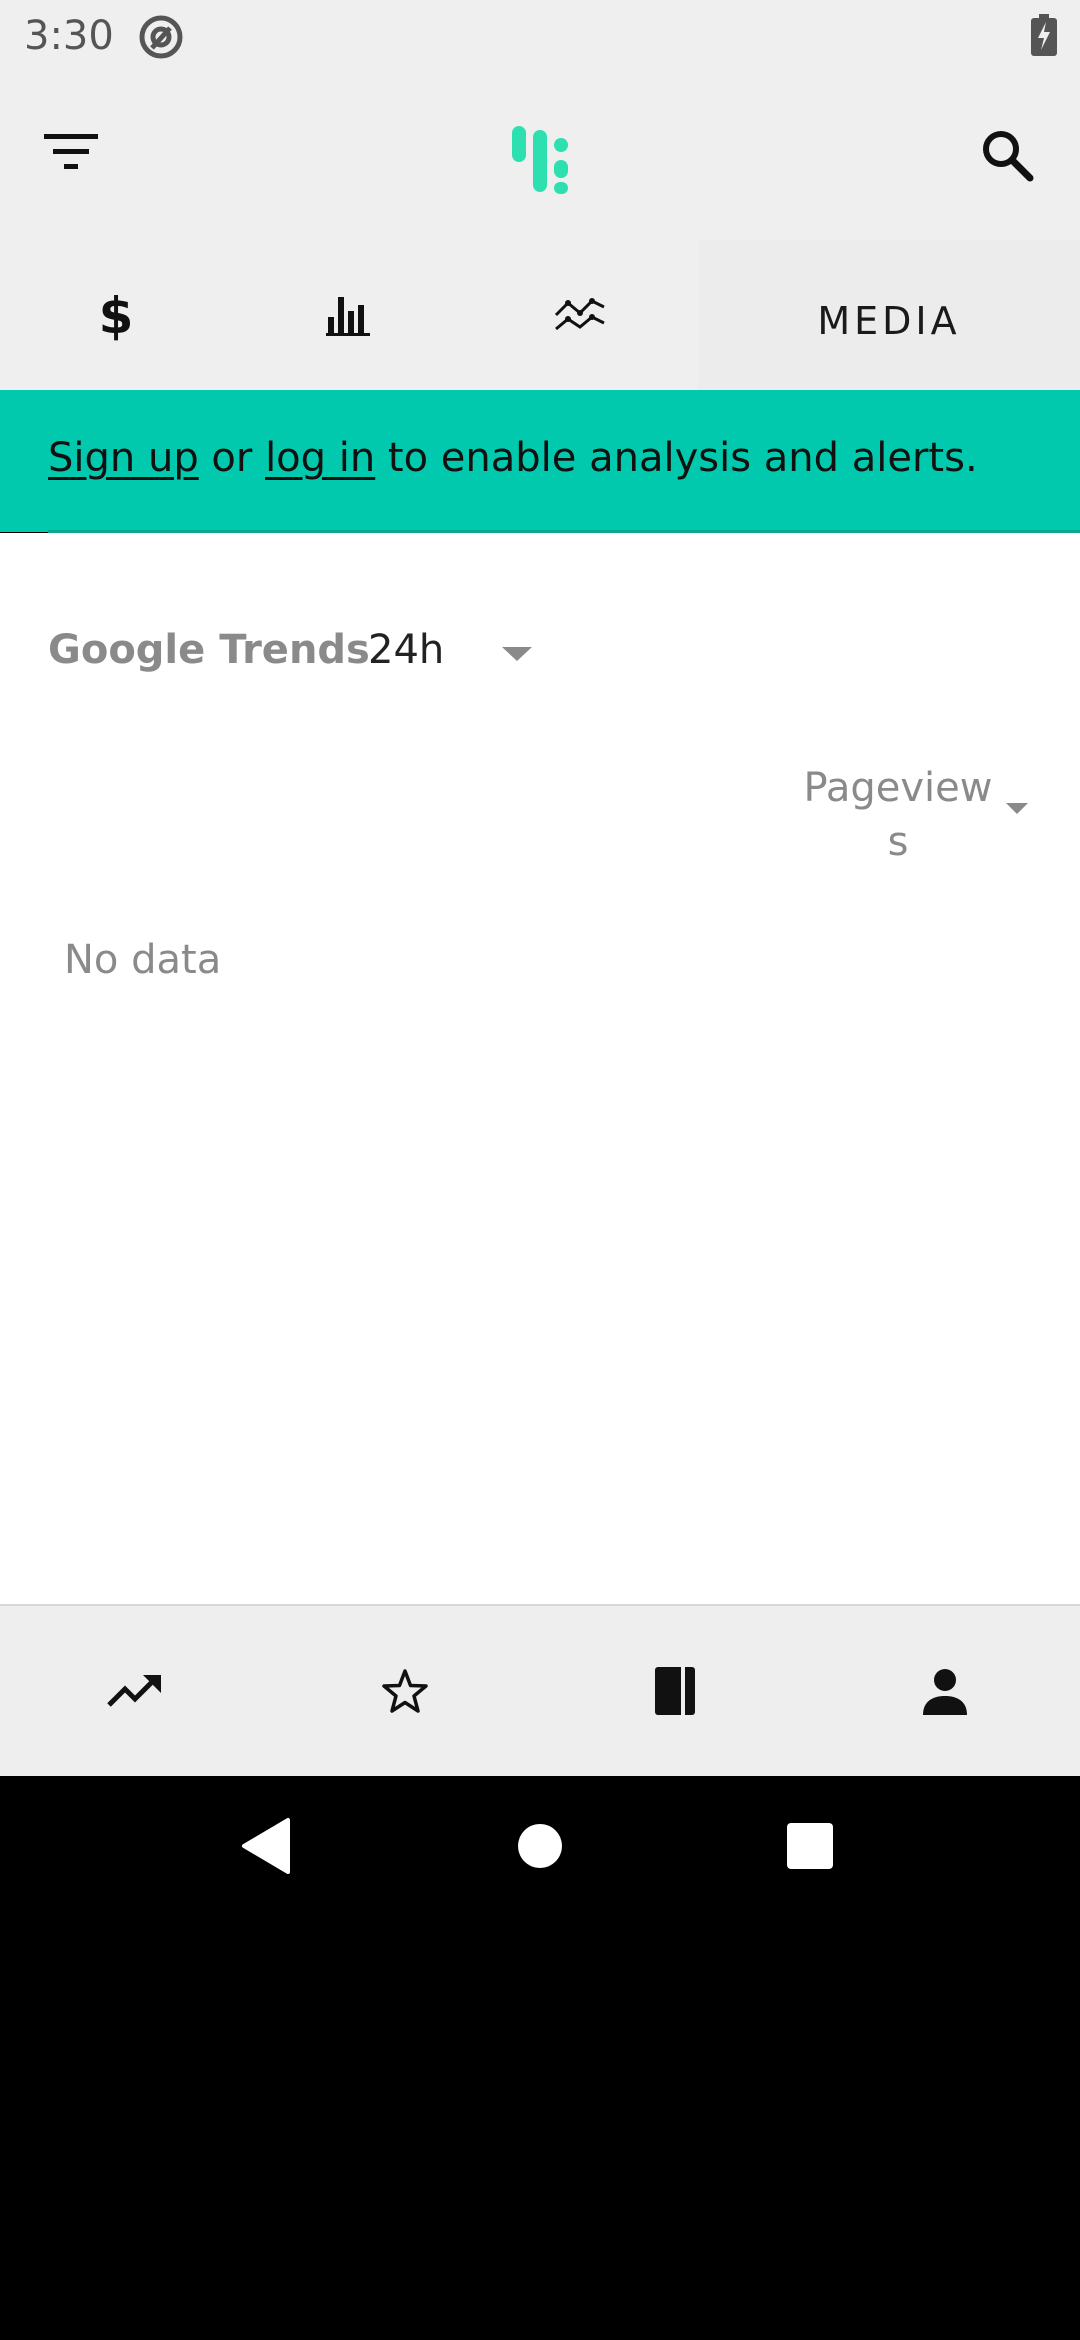  I want to click on trends-title: Google Trends, so click(209, 650).